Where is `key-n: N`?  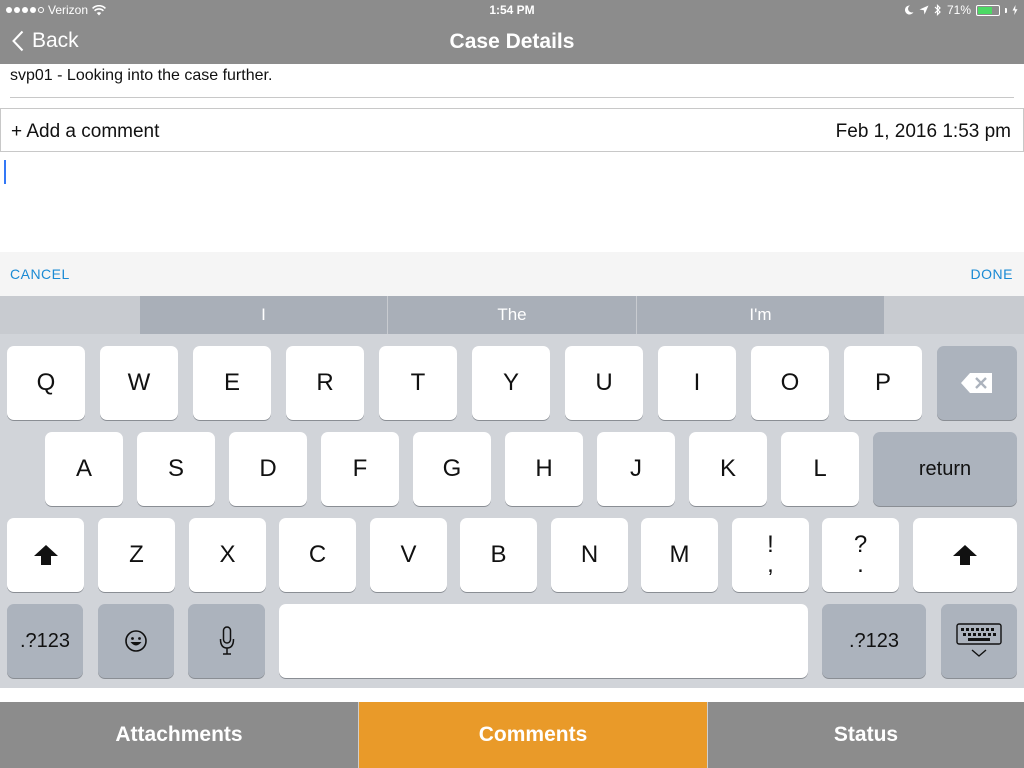
key-n: N is located at coordinates (589, 555).